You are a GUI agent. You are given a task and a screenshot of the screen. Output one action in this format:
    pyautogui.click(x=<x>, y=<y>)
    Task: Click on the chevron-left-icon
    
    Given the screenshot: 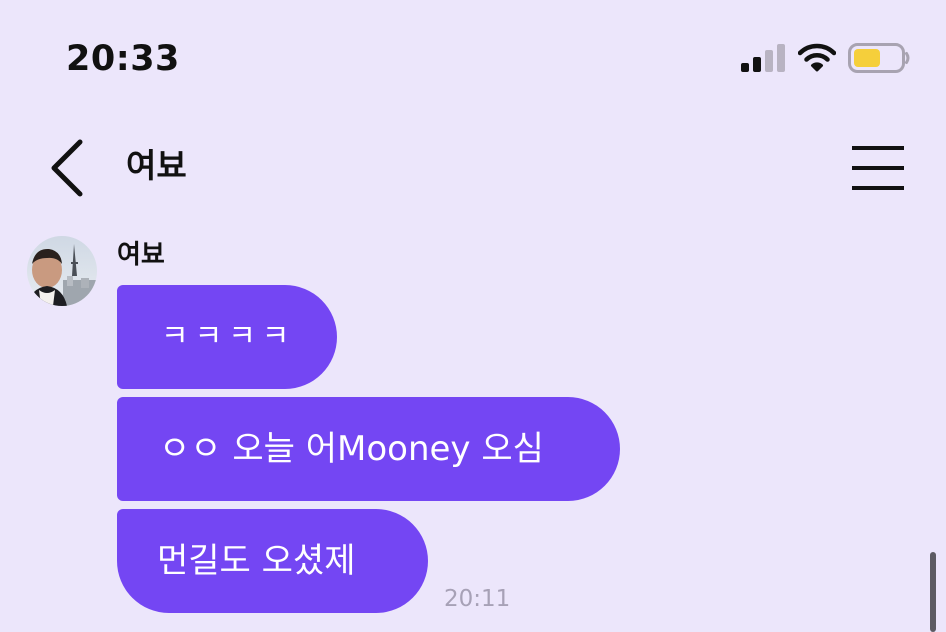 What is the action you would take?
    pyautogui.click(x=67, y=168)
    